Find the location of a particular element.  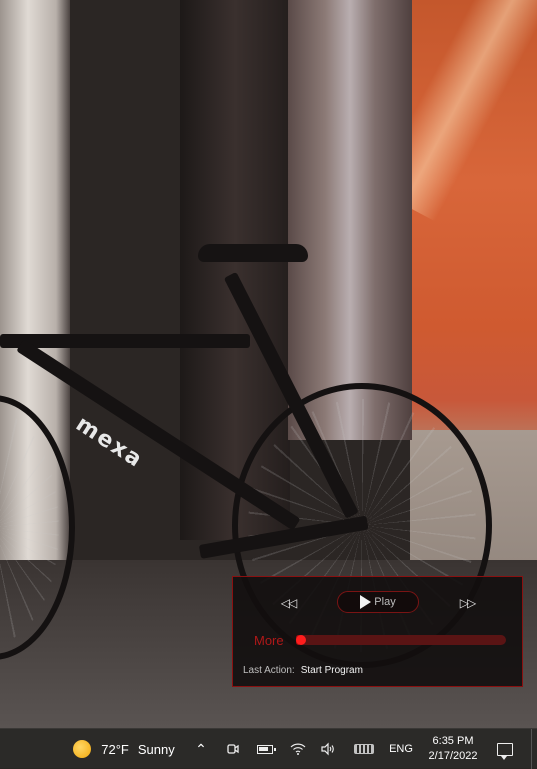

rewind-button: ◁◁ is located at coordinates (288, 603).